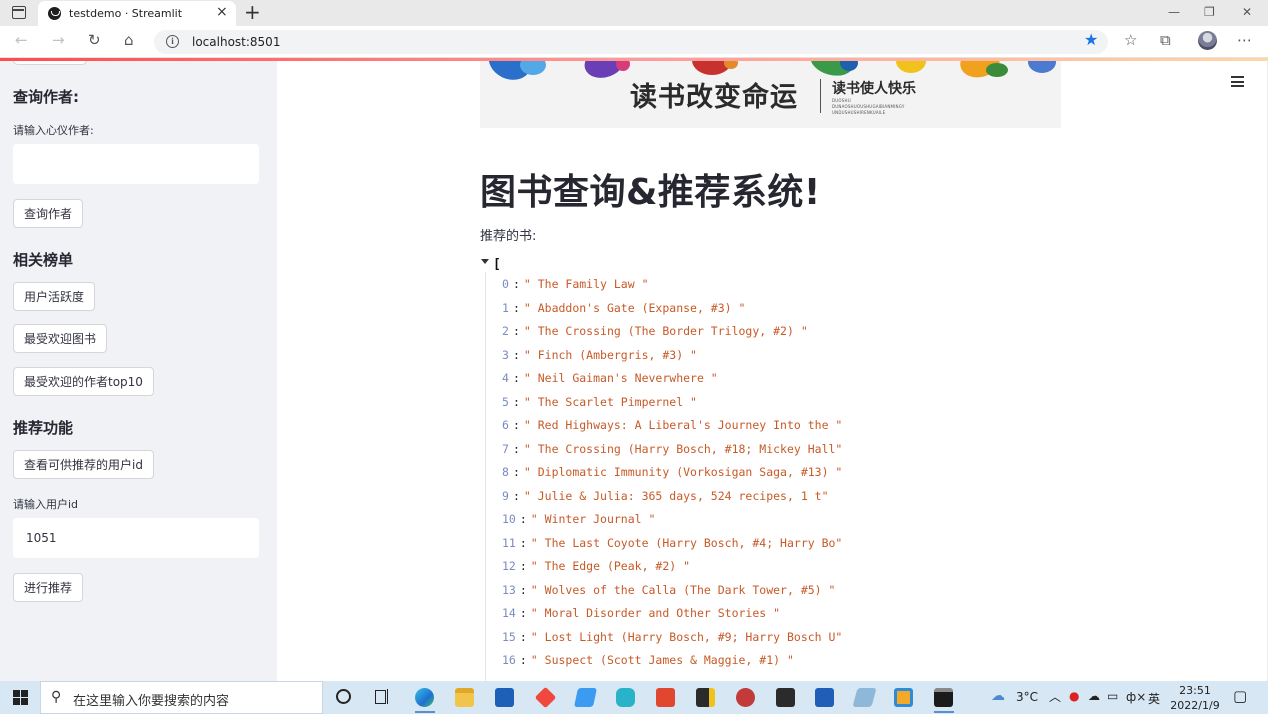  What do you see at coordinates (424, 697) in the screenshot?
I see `edge-browser-icon` at bounding box center [424, 697].